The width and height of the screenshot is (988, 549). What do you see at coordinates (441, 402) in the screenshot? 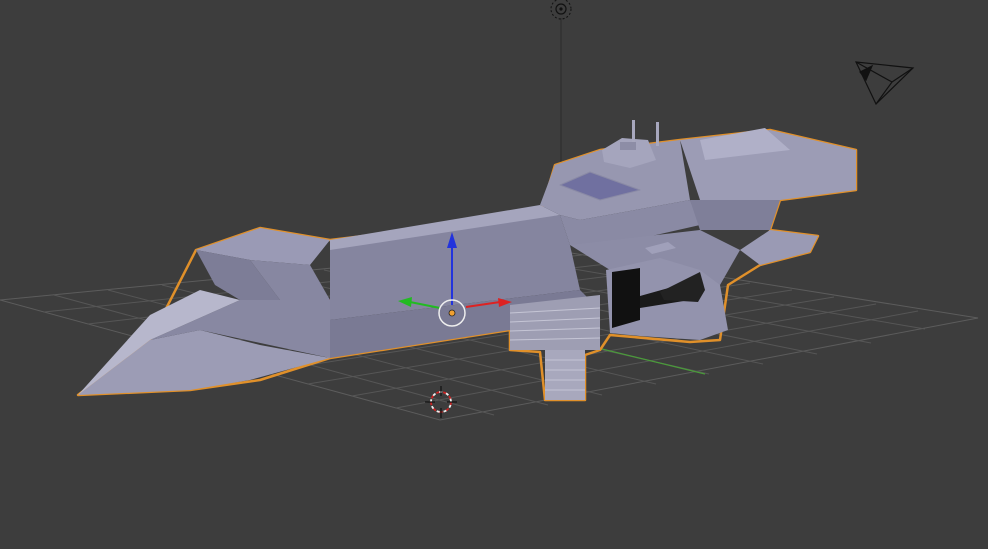
I see `3d-cursor-icon` at bounding box center [441, 402].